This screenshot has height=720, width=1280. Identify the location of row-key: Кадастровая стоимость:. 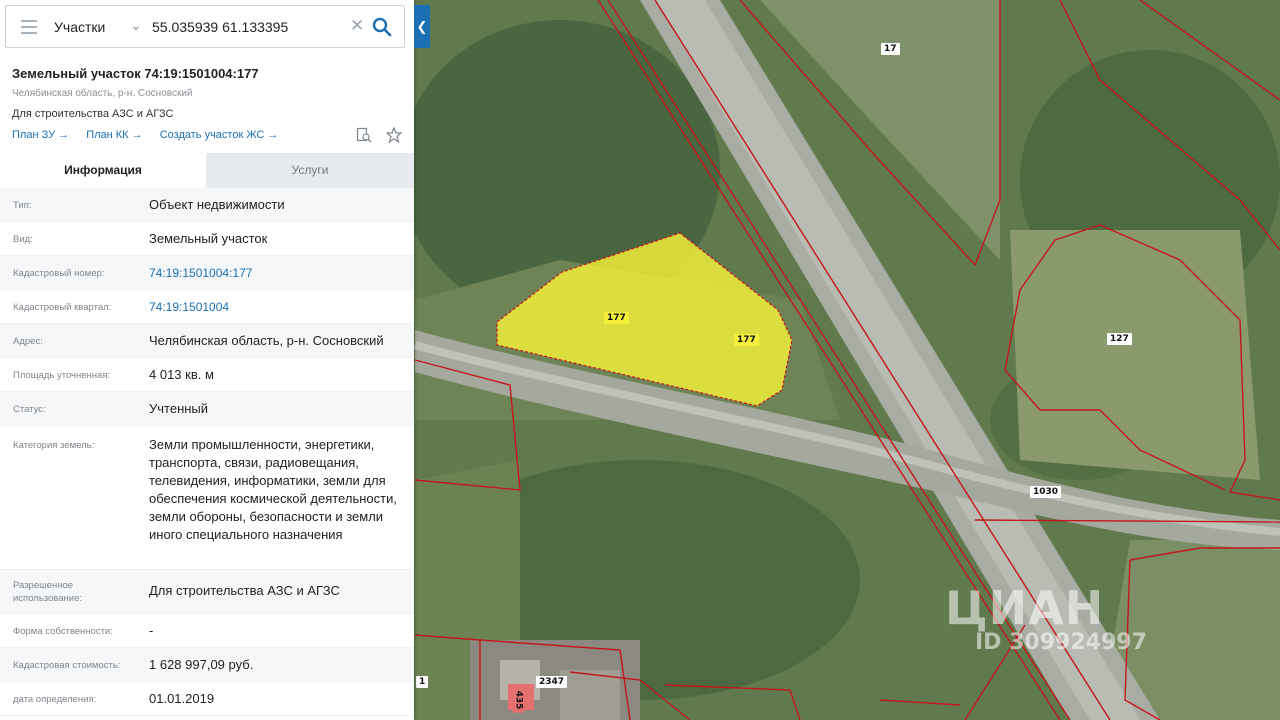
(67, 665).